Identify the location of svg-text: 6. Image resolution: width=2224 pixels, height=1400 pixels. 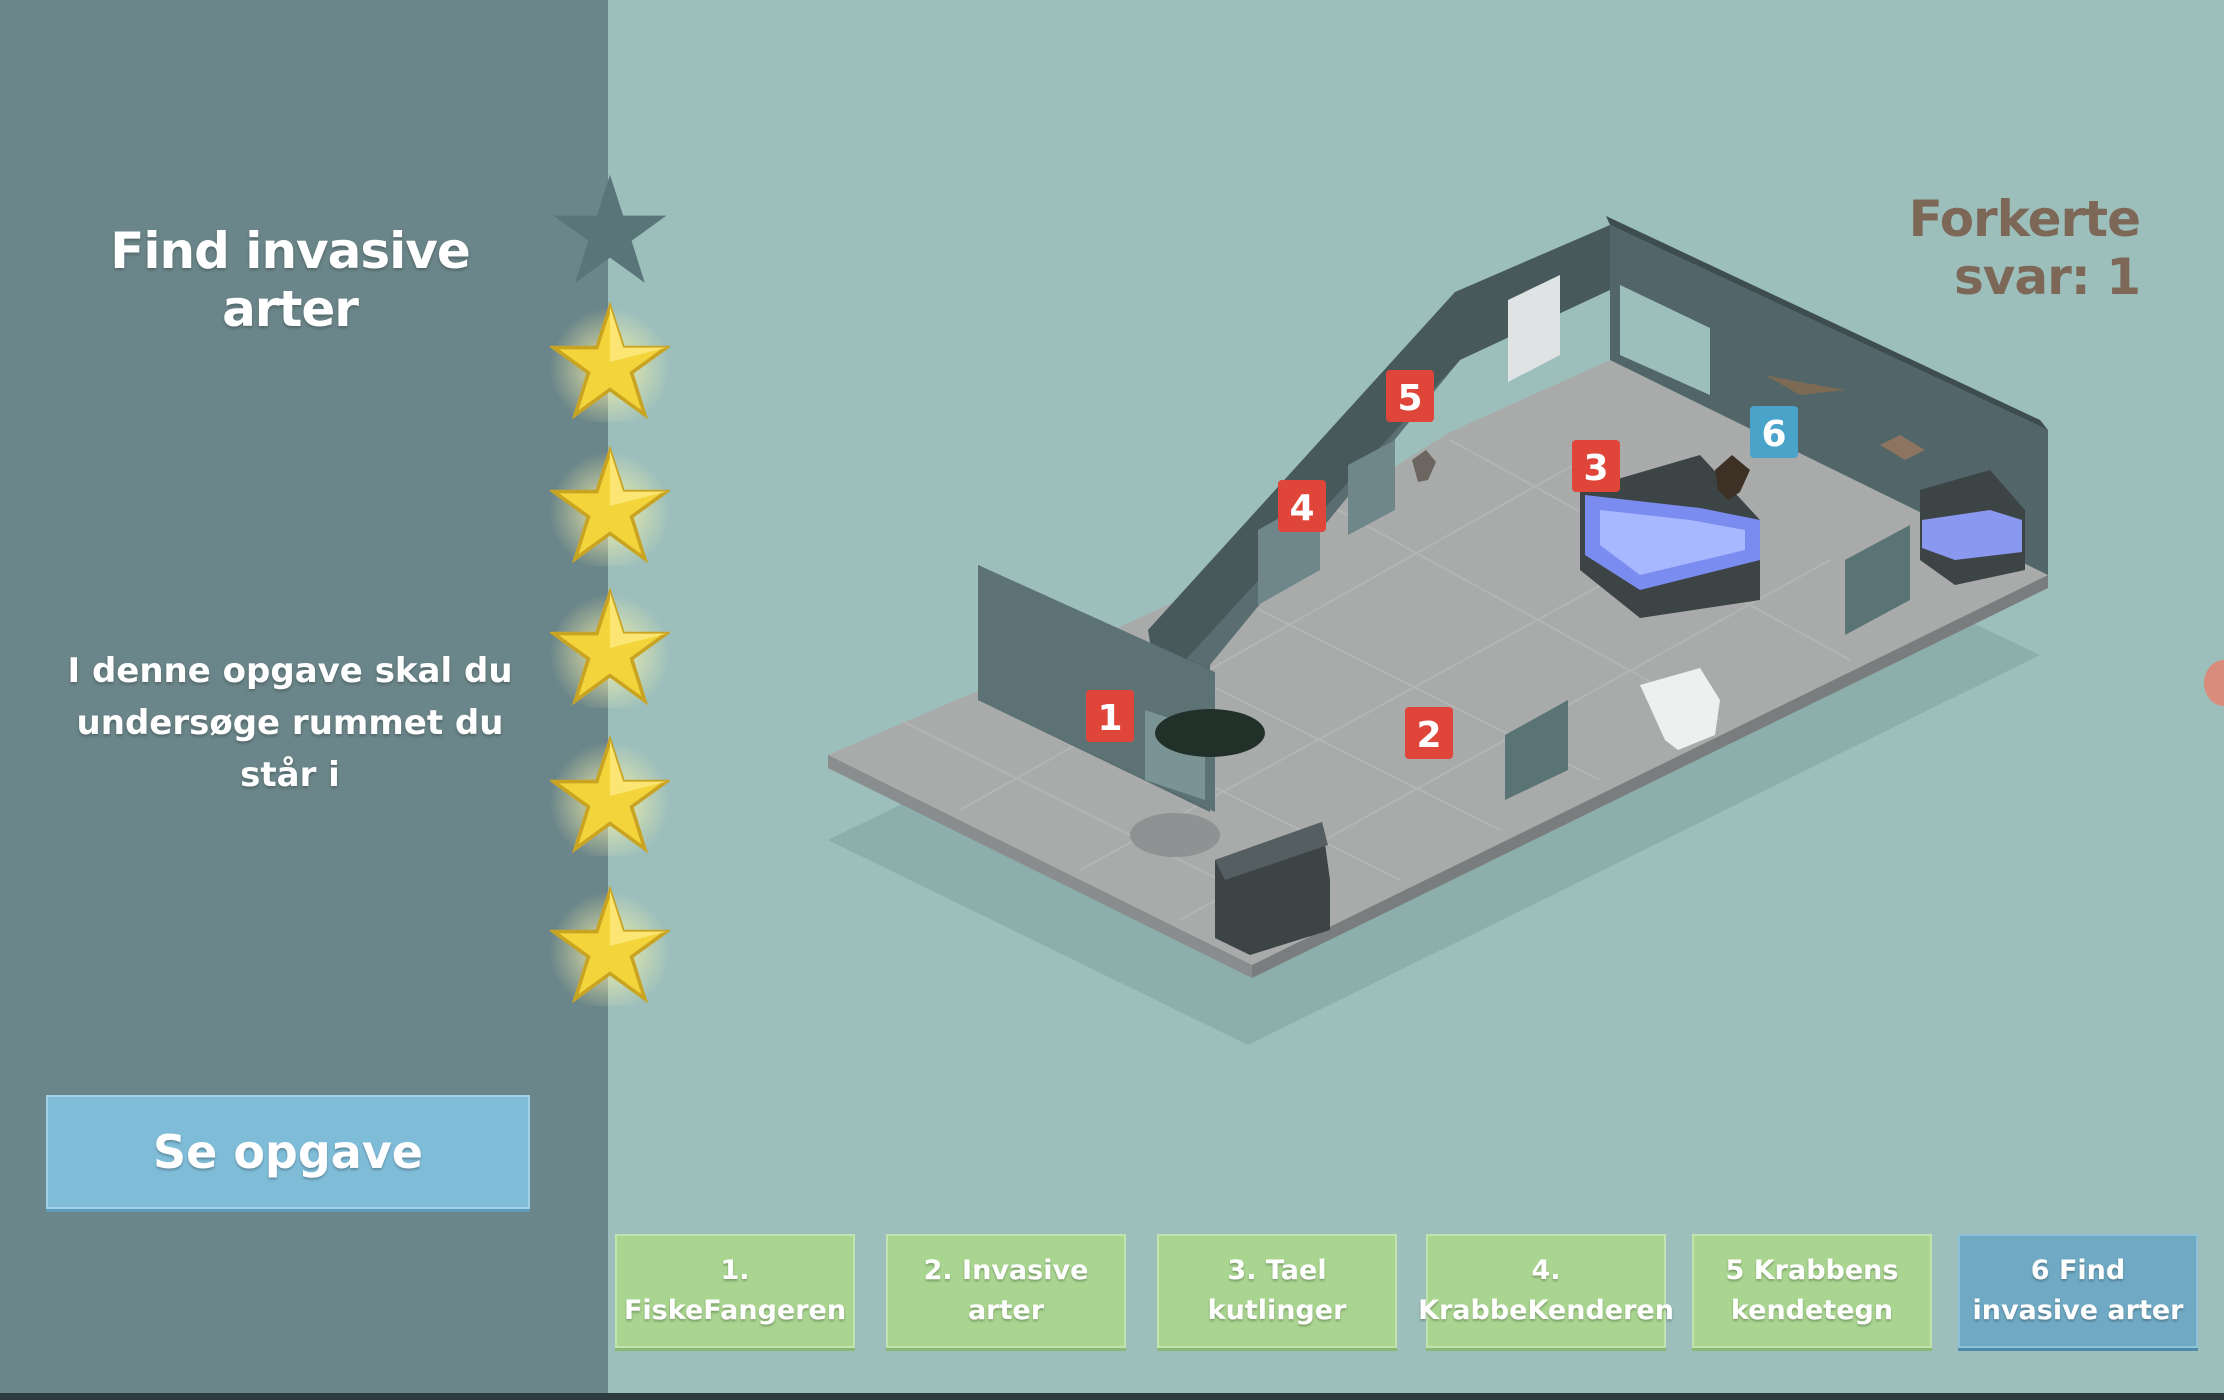
(1773, 434).